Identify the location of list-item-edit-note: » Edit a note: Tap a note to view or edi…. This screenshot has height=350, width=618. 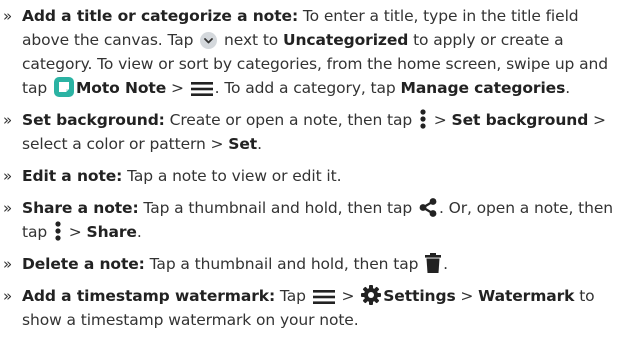
(309, 176).